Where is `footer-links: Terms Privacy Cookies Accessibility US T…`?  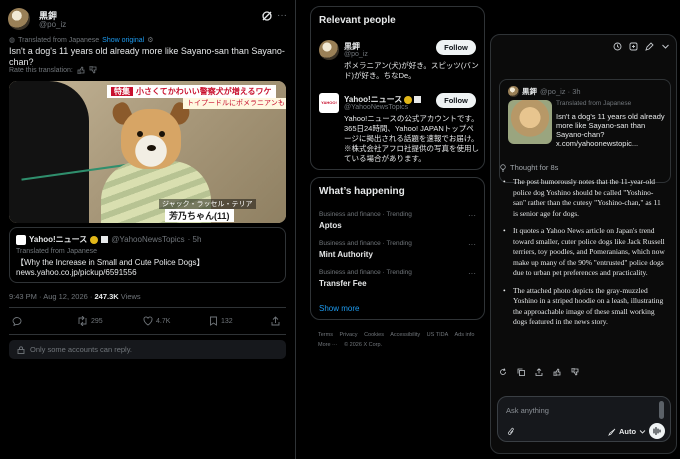 footer-links: Terms Privacy Cookies Accessibility US T… is located at coordinates (402, 340).